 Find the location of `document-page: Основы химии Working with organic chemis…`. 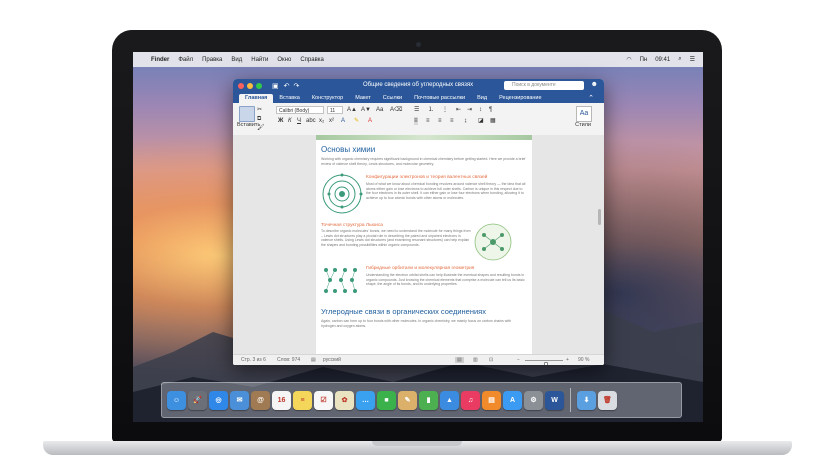

document-page: Основы химии Working with organic chemis… is located at coordinates (424, 245).